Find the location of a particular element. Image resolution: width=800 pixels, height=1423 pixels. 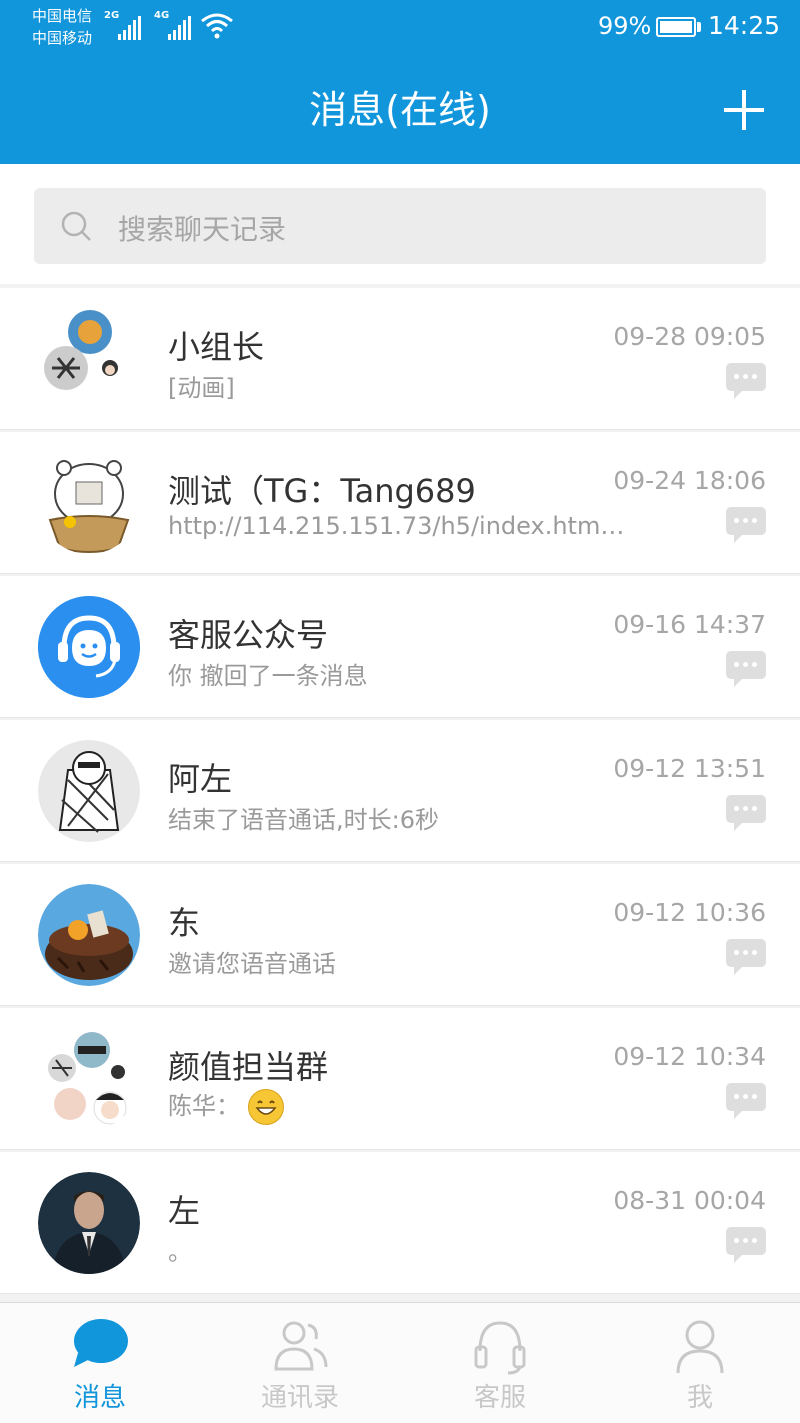

headset-avatar is located at coordinates (89, 647).